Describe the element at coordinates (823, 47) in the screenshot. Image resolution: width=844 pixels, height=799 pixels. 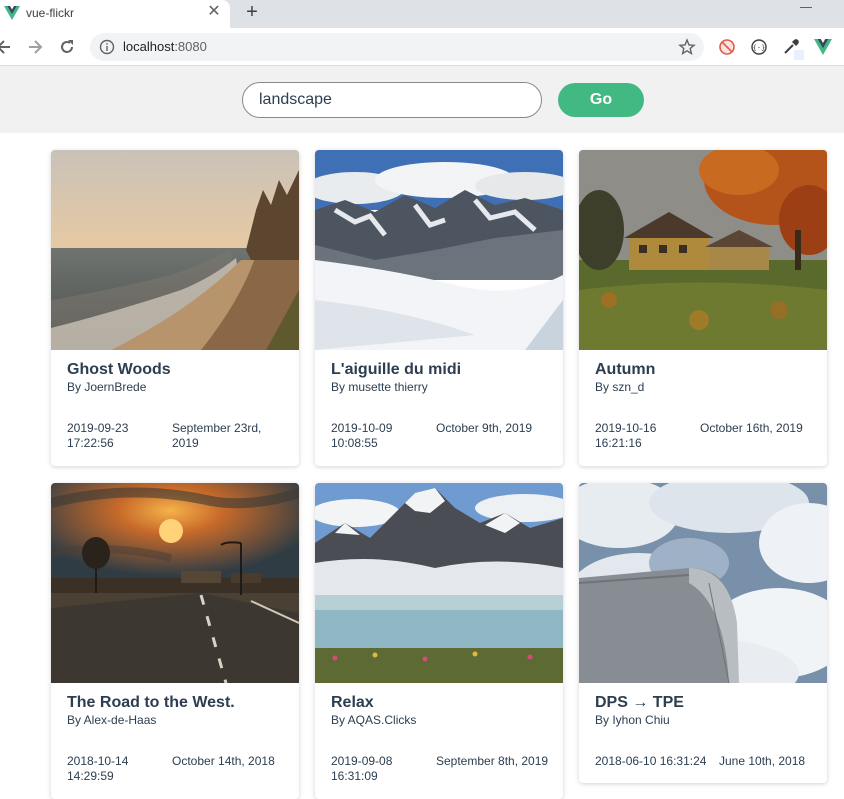
I see `vue-devtools-icon` at that location.